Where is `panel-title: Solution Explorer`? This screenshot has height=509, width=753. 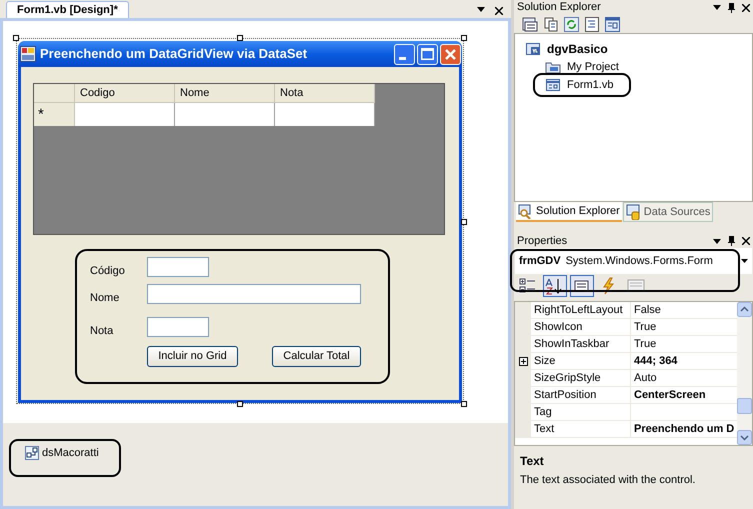 panel-title: Solution Explorer is located at coordinates (559, 8).